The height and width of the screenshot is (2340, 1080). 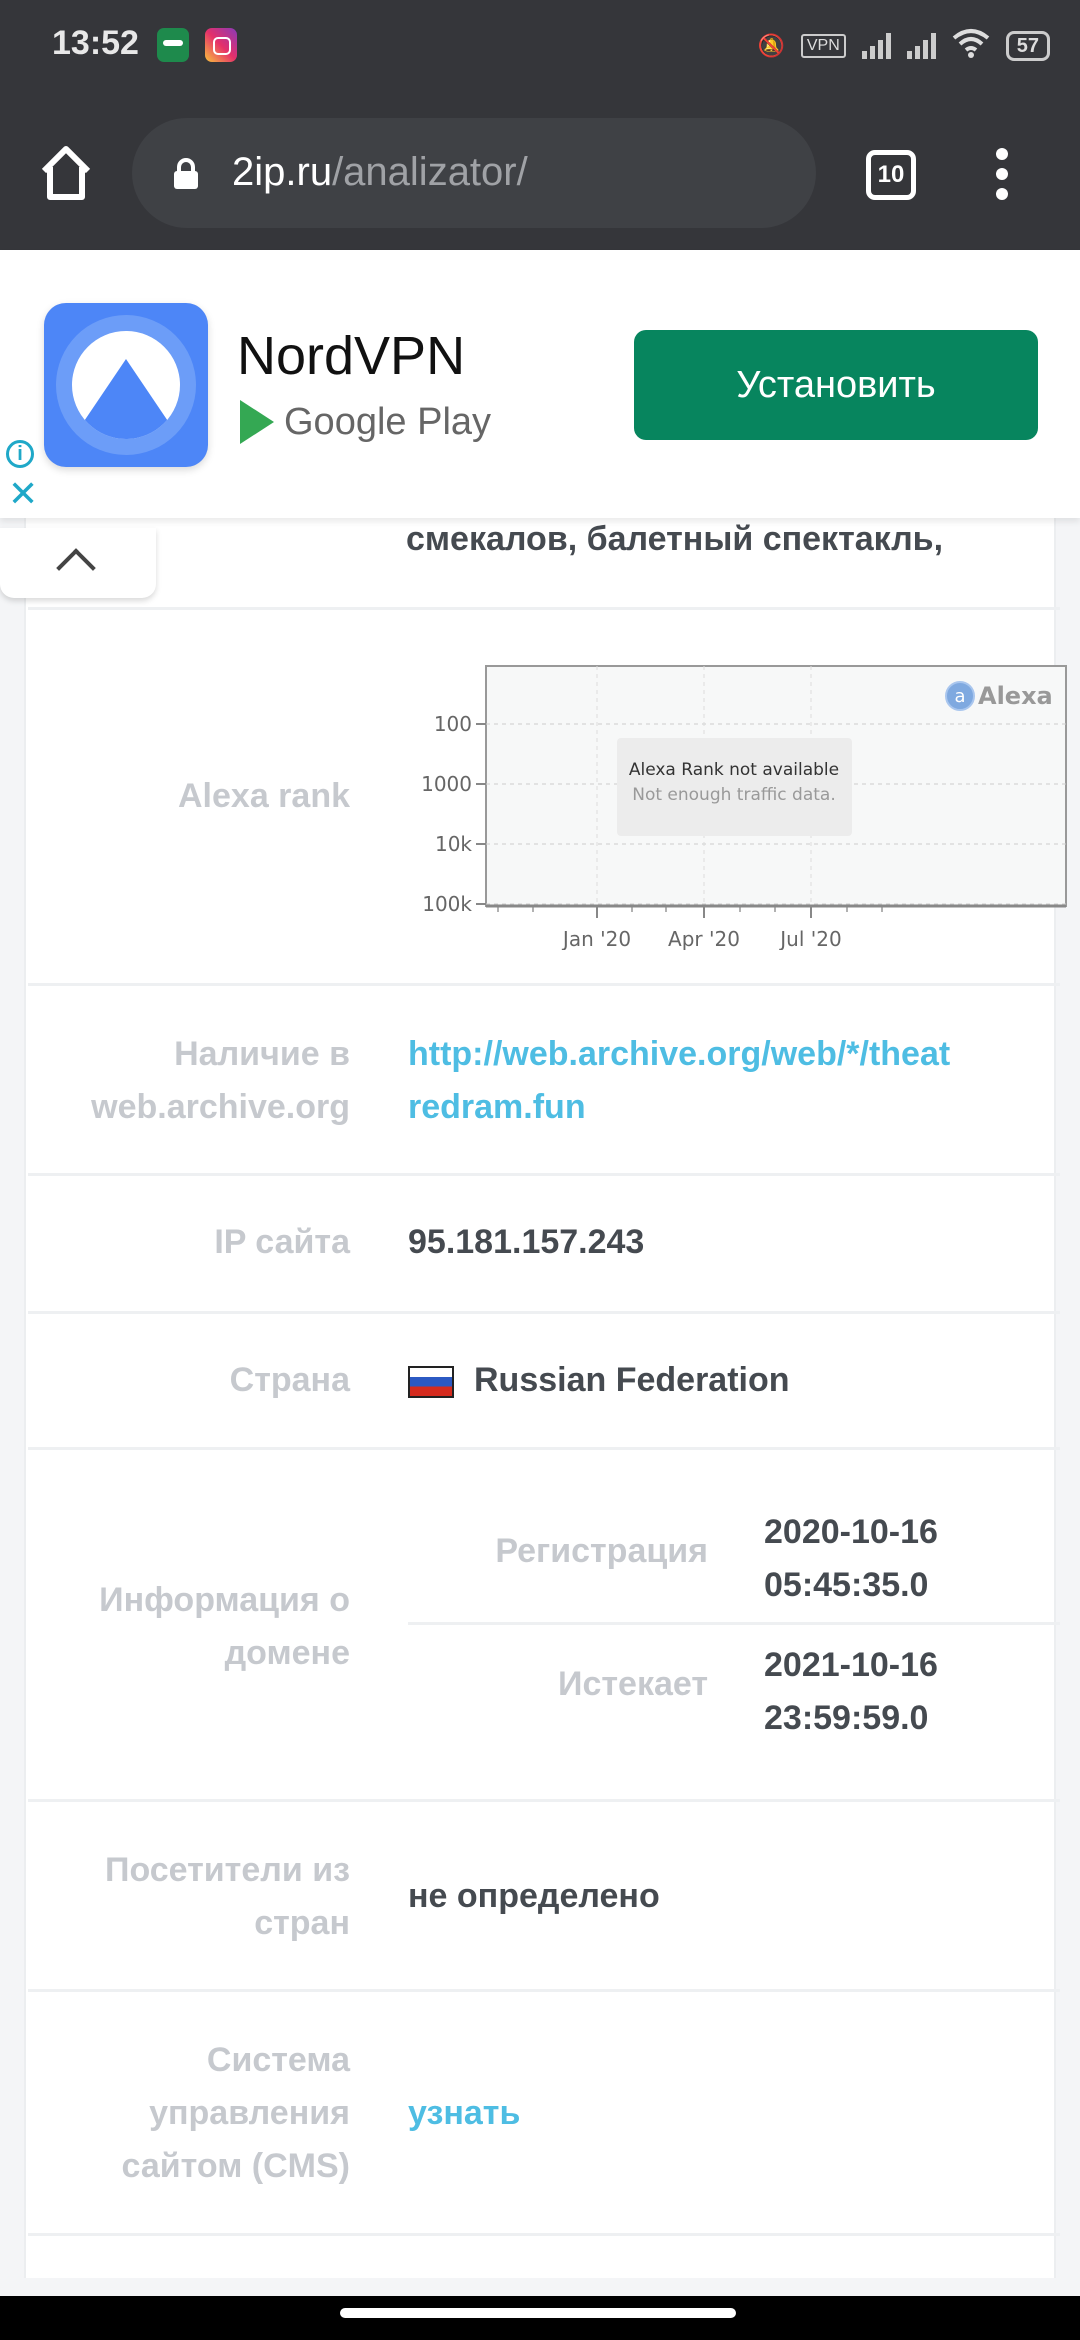 What do you see at coordinates (704, 938) in the screenshot?
I see `x-tick-label: Apr '20` at bounding box center [704, 938].